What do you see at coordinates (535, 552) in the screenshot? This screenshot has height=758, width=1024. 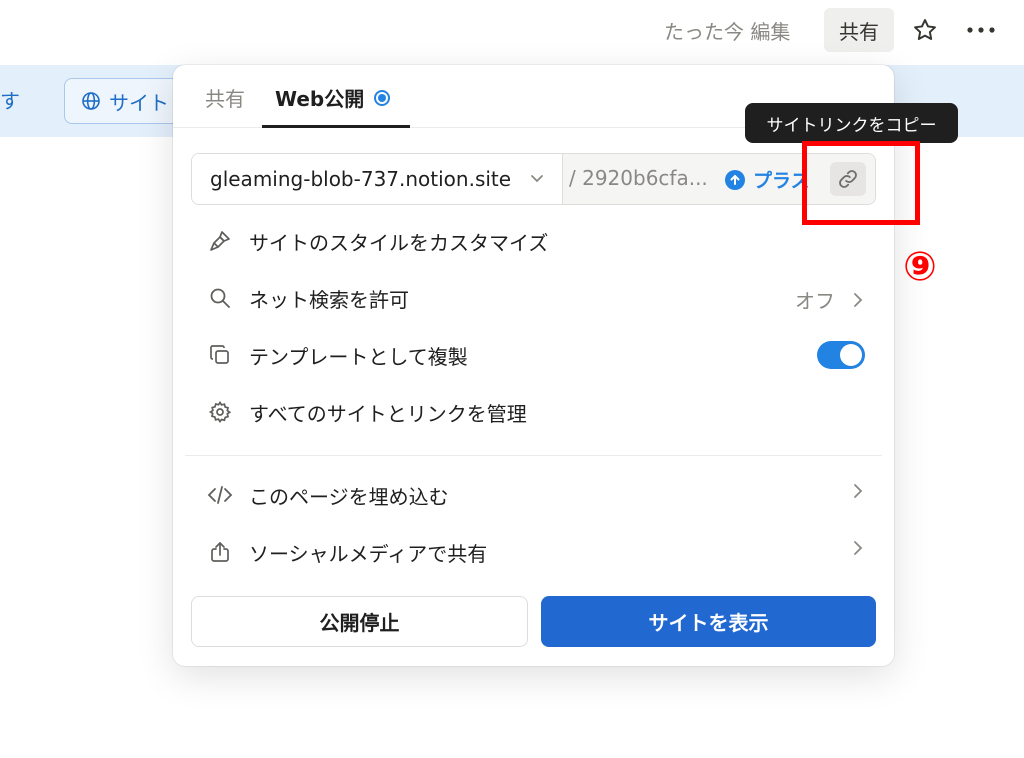 I see `menu-share-social: ソーシャルメディアで共有` at bounding box center [535, 552].